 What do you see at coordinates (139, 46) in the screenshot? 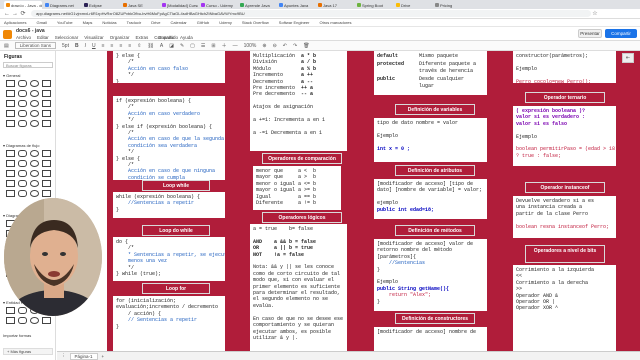
I see `format-position-icon: ⇳` at bounding box center [139, 46].